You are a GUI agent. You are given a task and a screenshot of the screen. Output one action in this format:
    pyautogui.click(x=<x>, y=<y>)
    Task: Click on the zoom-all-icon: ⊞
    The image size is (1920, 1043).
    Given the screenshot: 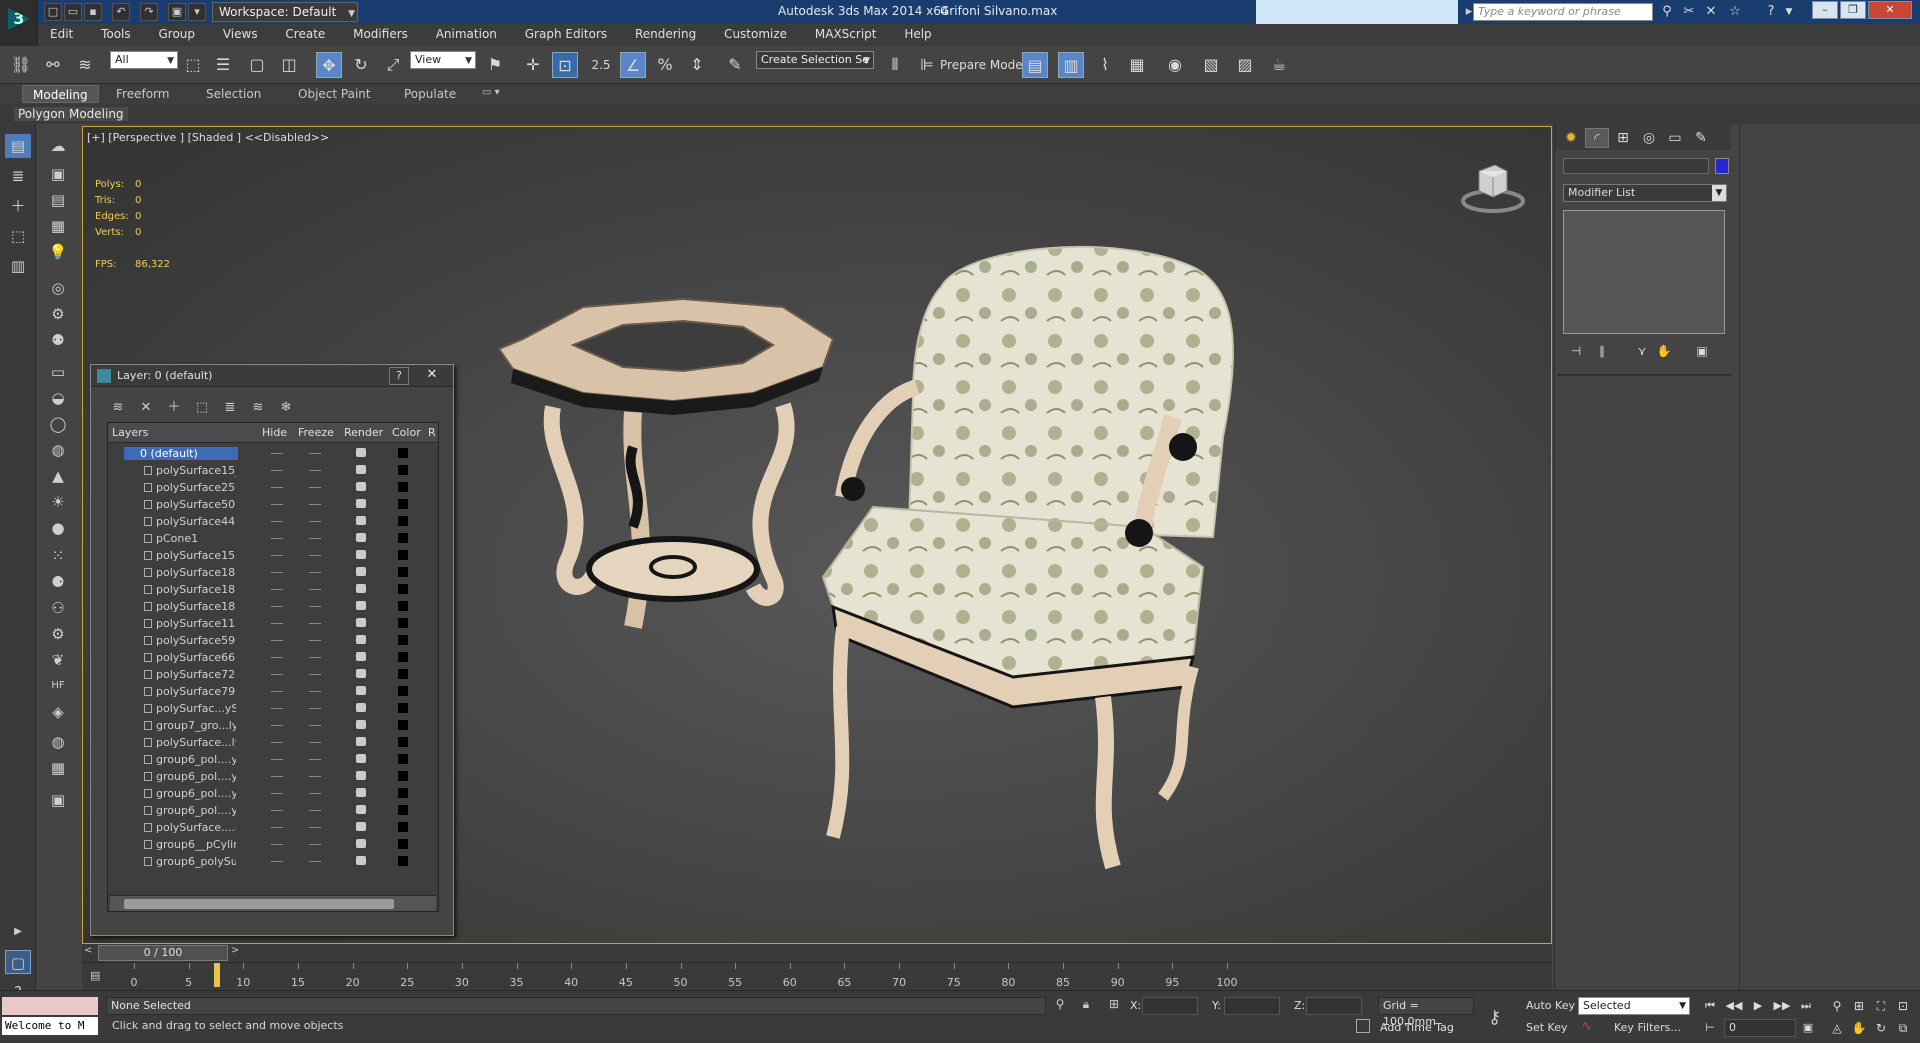 What is the action you would take?
    pyautogui.click(x=1859, y=1007)
    